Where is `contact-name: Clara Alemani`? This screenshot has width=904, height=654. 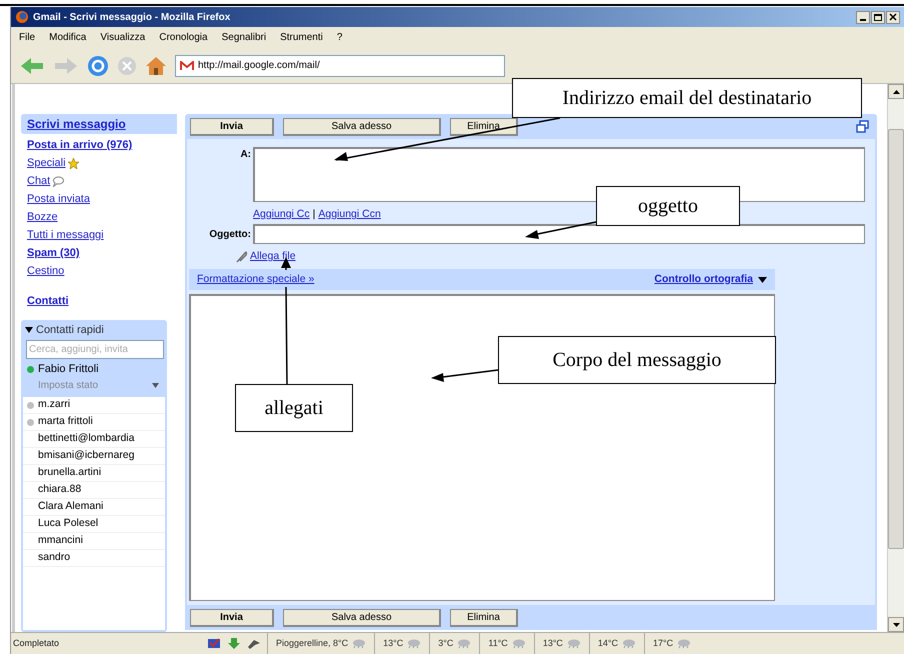 contact-name: Clara Alemani is located at coordinates (71, 507).